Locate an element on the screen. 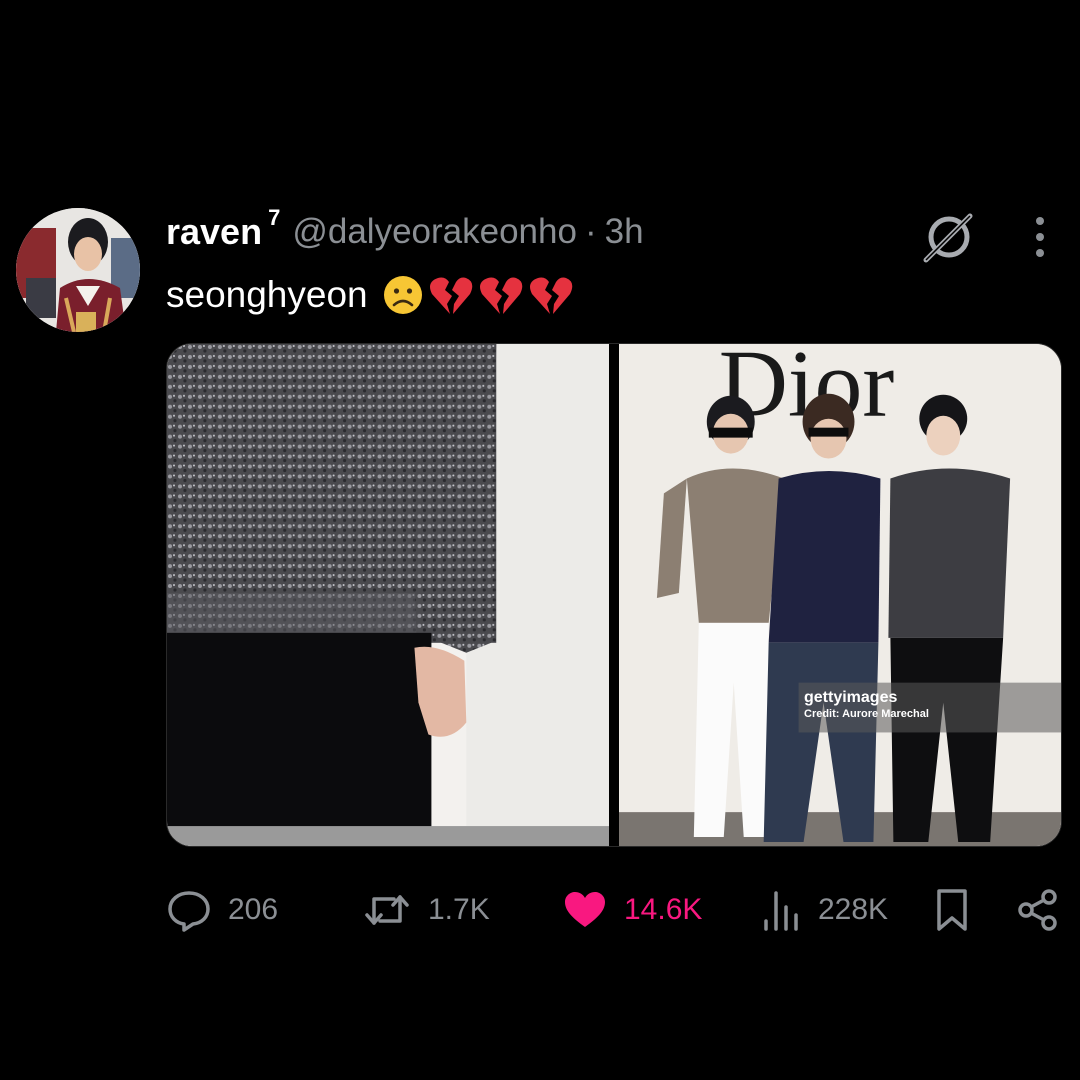 The width and height of the screenshot is (1080, 1080). repost-icon is located at coordinates (387, 910).